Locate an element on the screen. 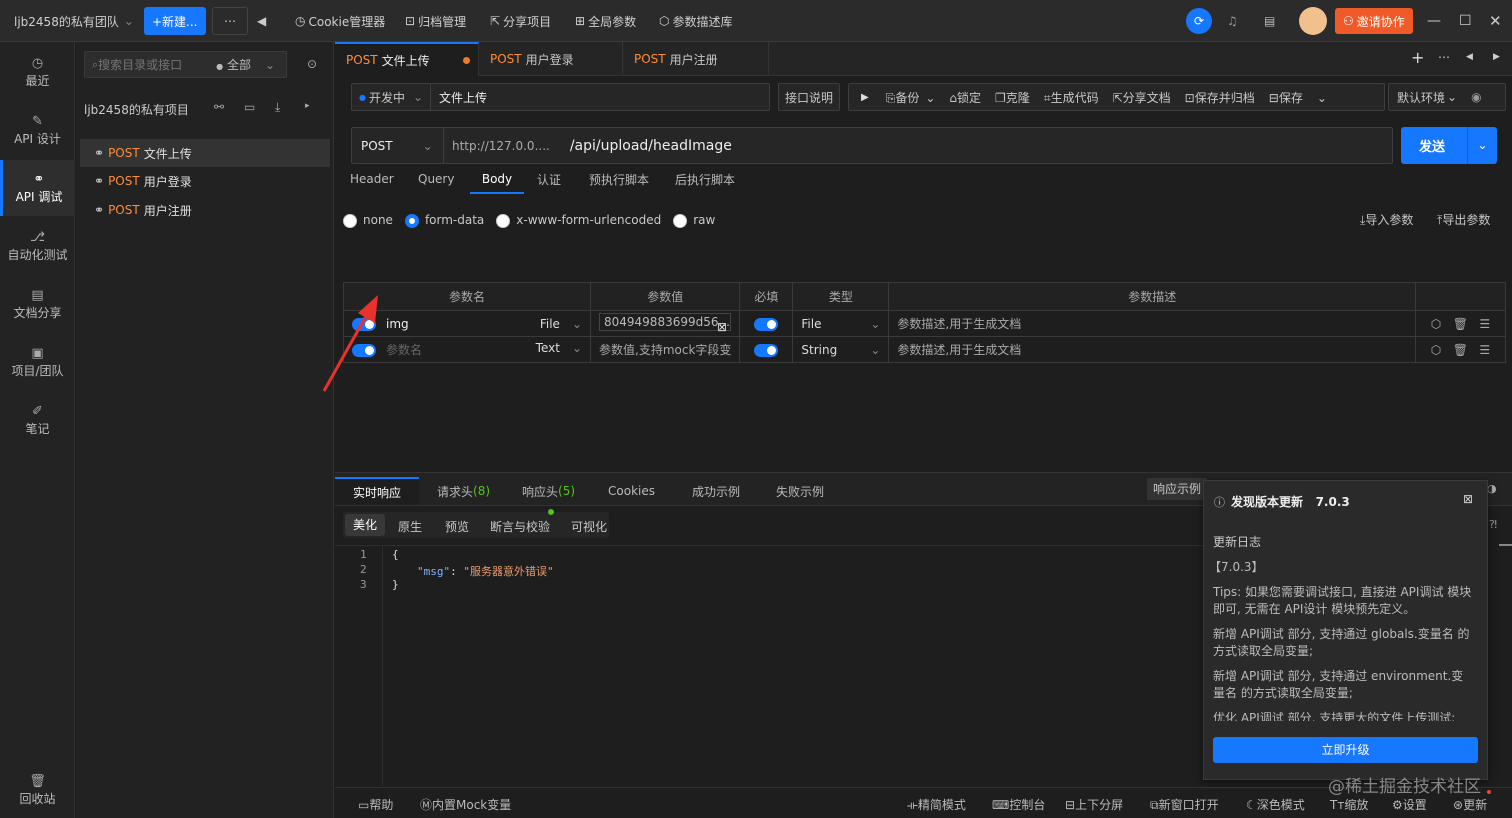 This screenshot has height=818, width=1512. nav-notes: ✐ 笔记 is located at coordinates (37, 420).